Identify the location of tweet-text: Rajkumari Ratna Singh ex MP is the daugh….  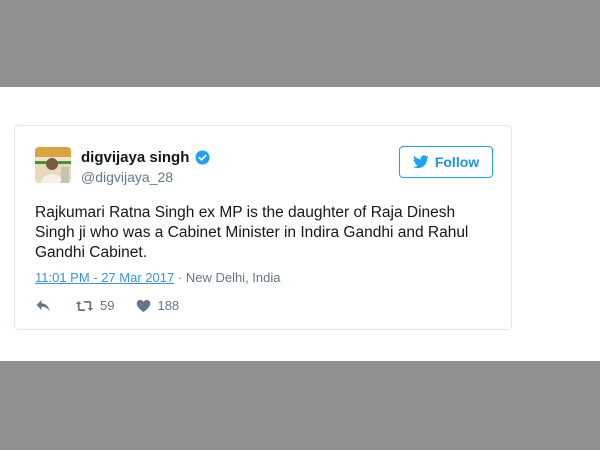
(252, 232).